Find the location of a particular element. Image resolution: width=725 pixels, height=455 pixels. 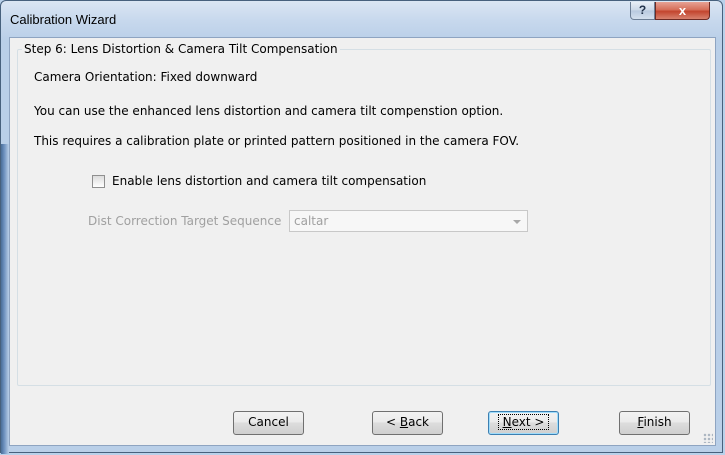

sequence-label: Dist Correction Target Sequence is located at coordinates (185, 221).